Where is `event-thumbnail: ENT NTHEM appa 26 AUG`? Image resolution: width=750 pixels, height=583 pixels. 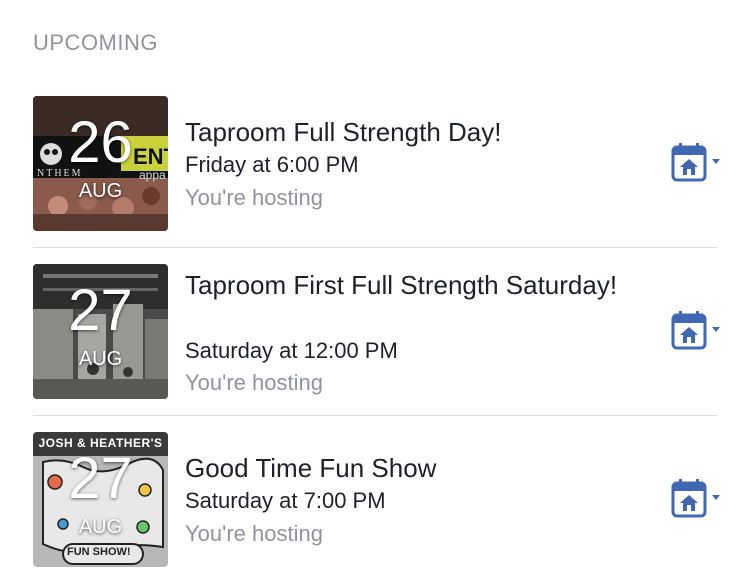 event-thumbnail: ENT NTHEM appa 26 AUG is located at coordinates (100, 163).